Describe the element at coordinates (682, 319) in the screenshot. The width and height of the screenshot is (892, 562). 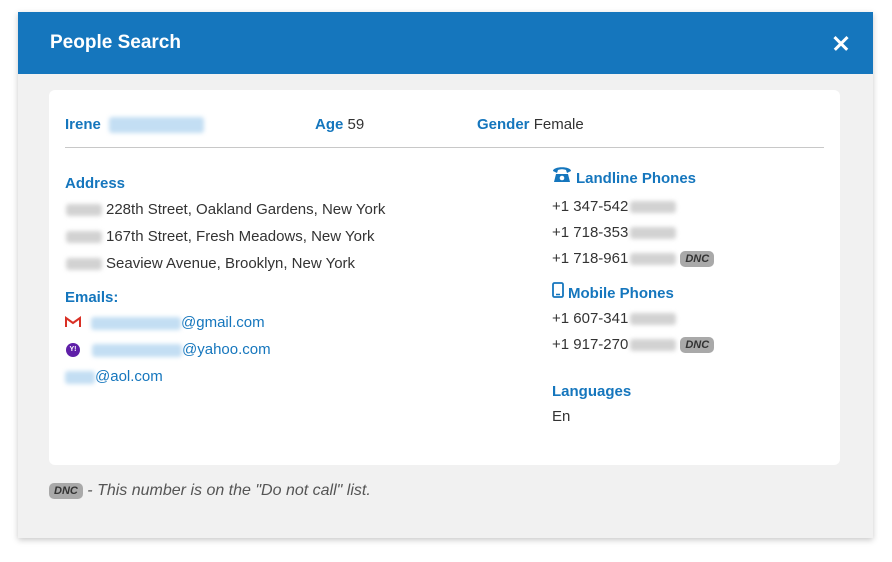
I see `mobile-phone: +1 607-341` at that location.